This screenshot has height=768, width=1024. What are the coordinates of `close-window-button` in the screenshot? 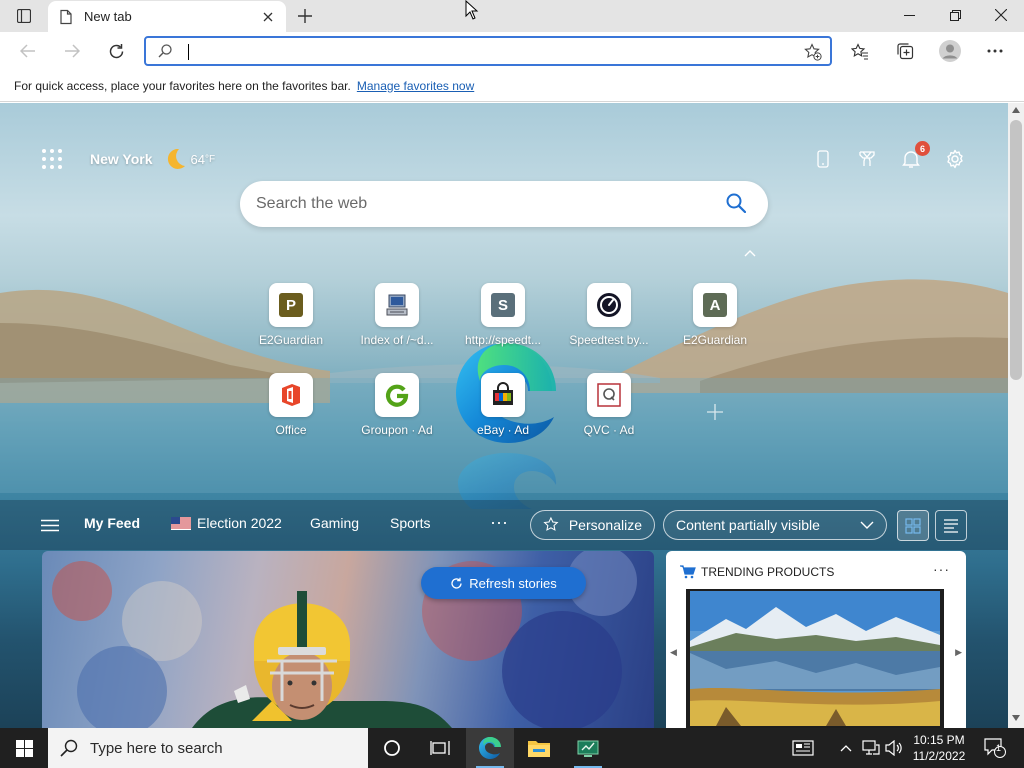 It's located at (1001, 15).